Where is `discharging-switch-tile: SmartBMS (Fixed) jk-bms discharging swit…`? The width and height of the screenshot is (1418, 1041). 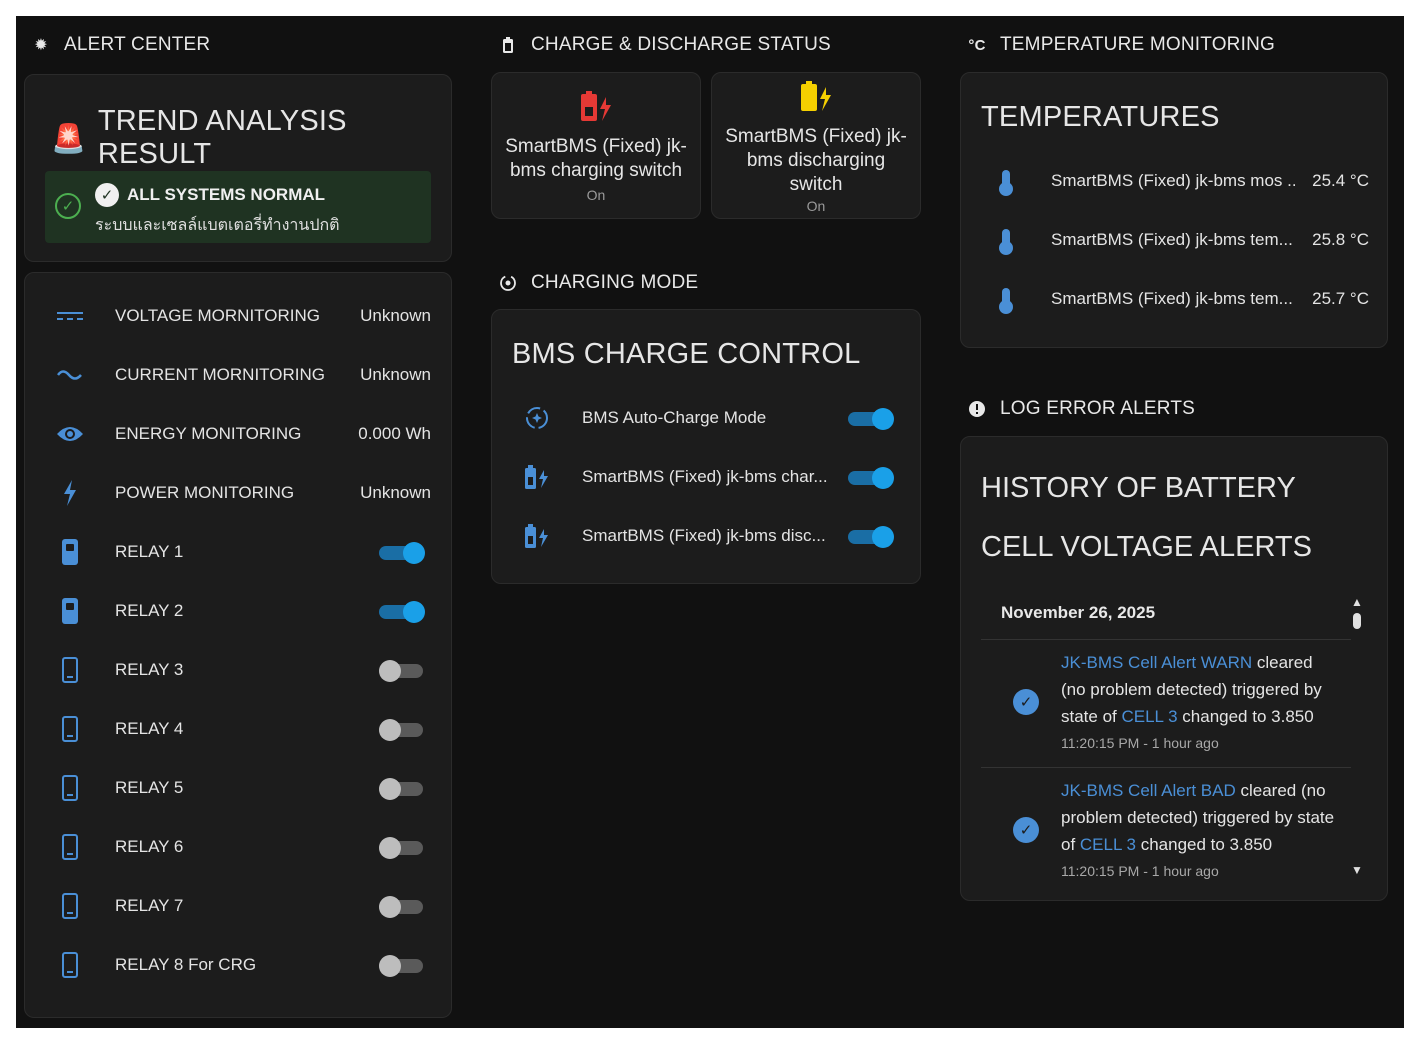
discharging-switch-tile: SmartBMS (Fixed) jk-bms discharging swit… is located at coordinates (816, 145).